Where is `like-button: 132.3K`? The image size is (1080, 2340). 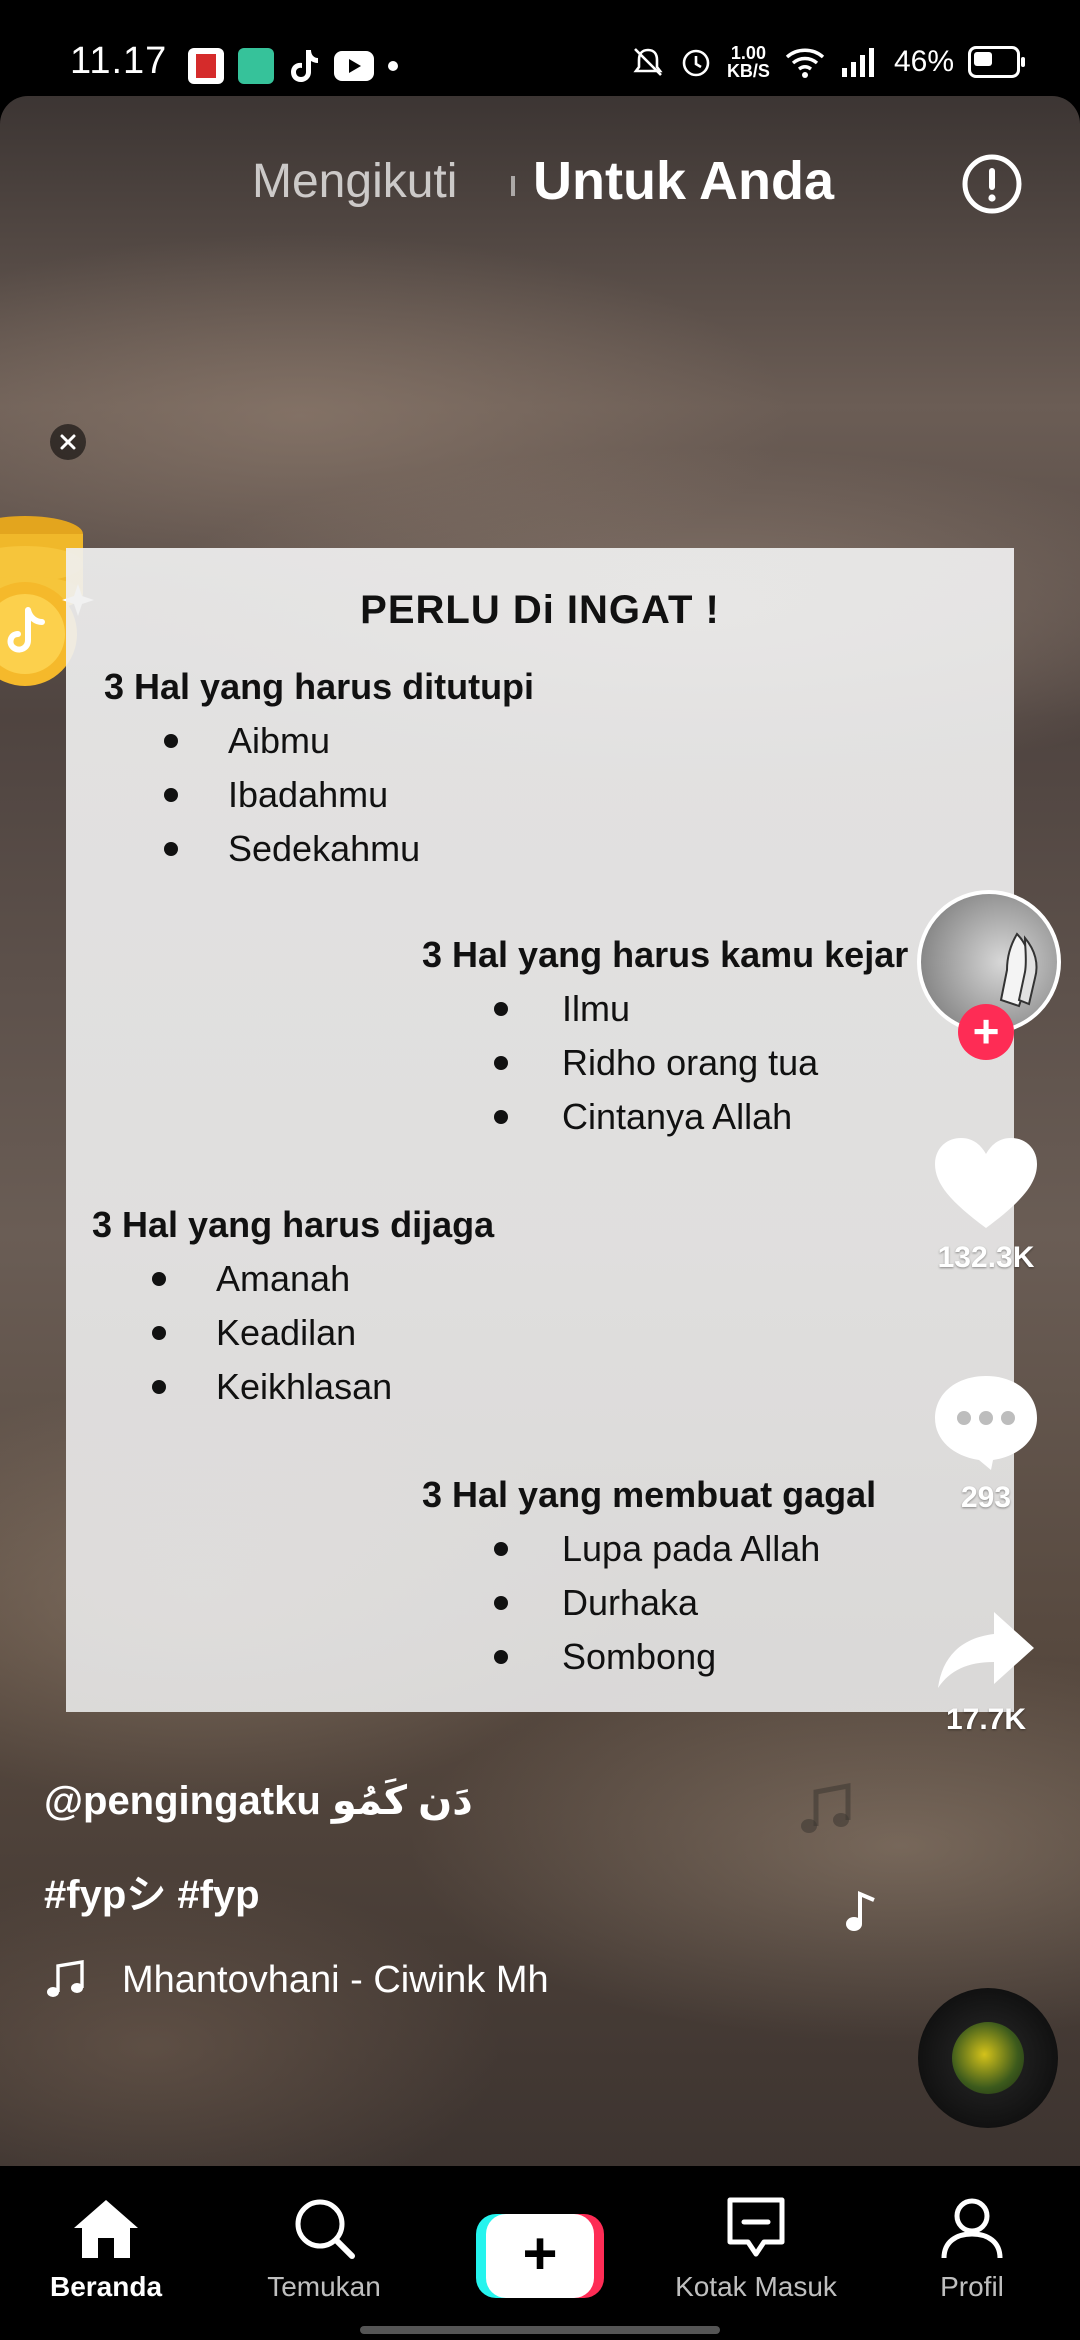 like-button: 132.3K is located at coordinates (986, 1205).